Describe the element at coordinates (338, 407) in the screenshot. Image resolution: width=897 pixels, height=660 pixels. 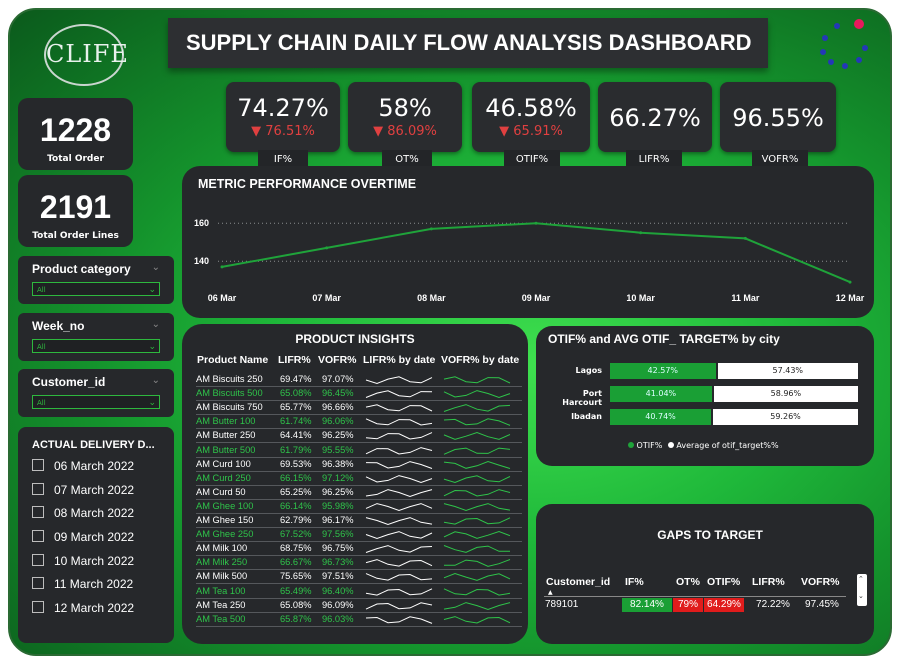
I see `table-cell: 96.66%` at that location.